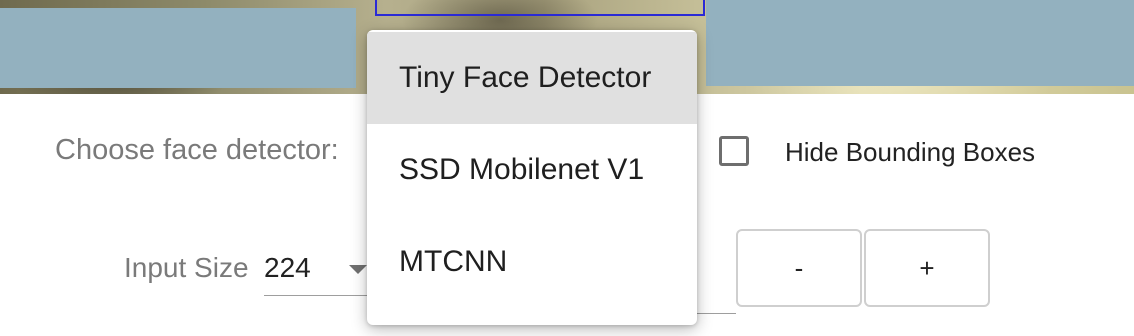 This screenshot has width=1134, height=336. Describe the element at coordinates (540, 8) in the screenshot. I see `detection-bounding-box` at that location.